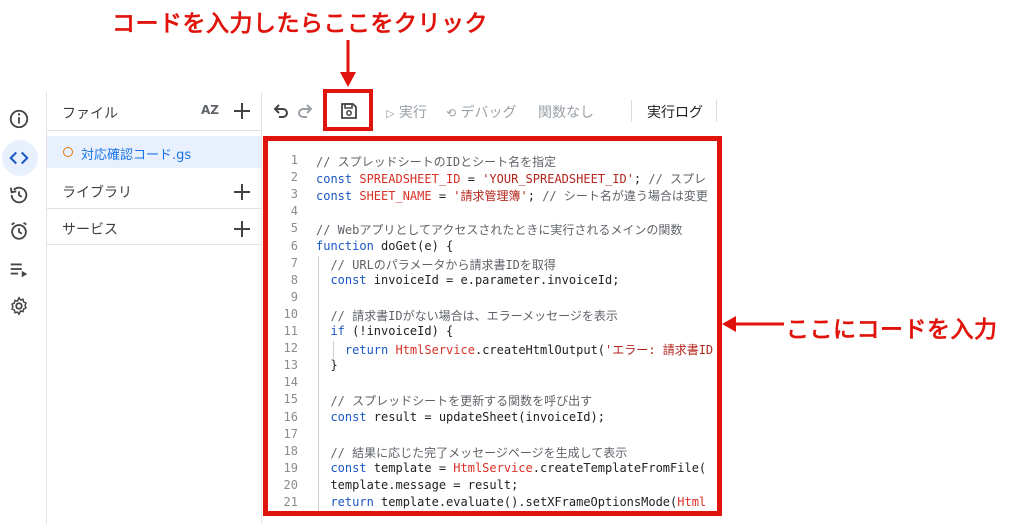  I want to click on alarm-icon, so click(19, 231).